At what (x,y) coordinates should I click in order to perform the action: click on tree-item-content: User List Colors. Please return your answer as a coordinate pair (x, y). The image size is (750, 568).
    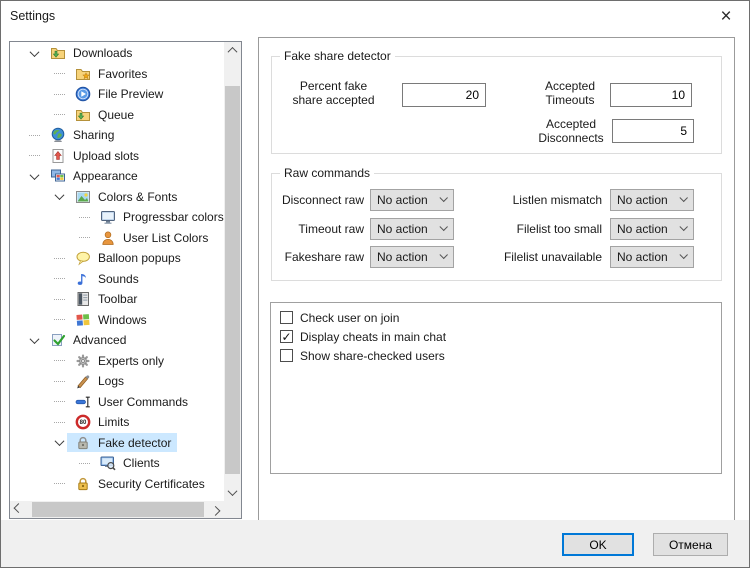
    Looking at the image, I should click on (153, 237).